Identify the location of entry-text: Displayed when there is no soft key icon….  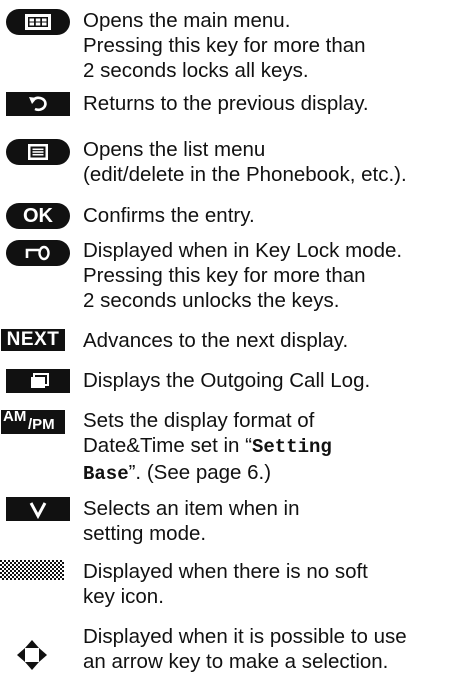
(225, 584).